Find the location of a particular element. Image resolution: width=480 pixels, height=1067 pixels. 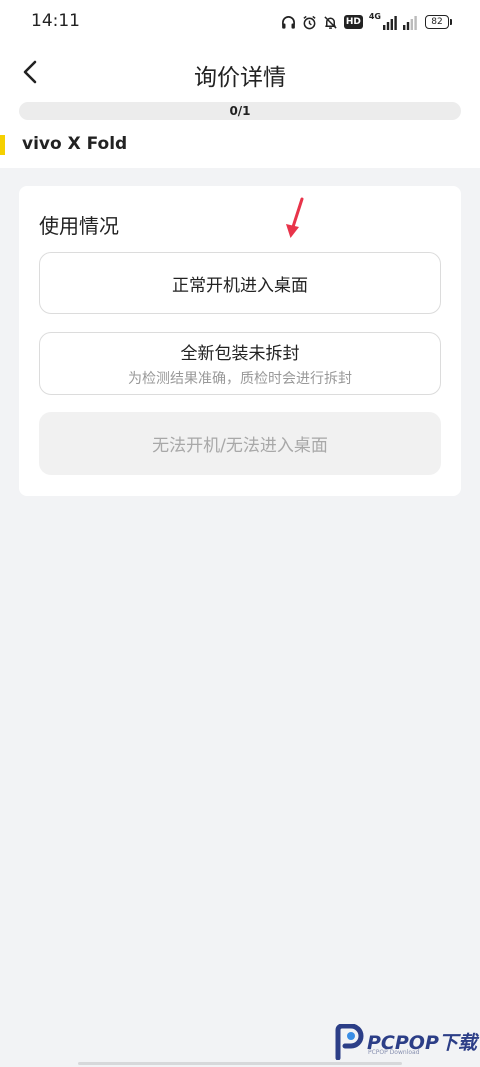

status-bar: 14:11 HD 4G 82 is located at coordinates (240, 22).